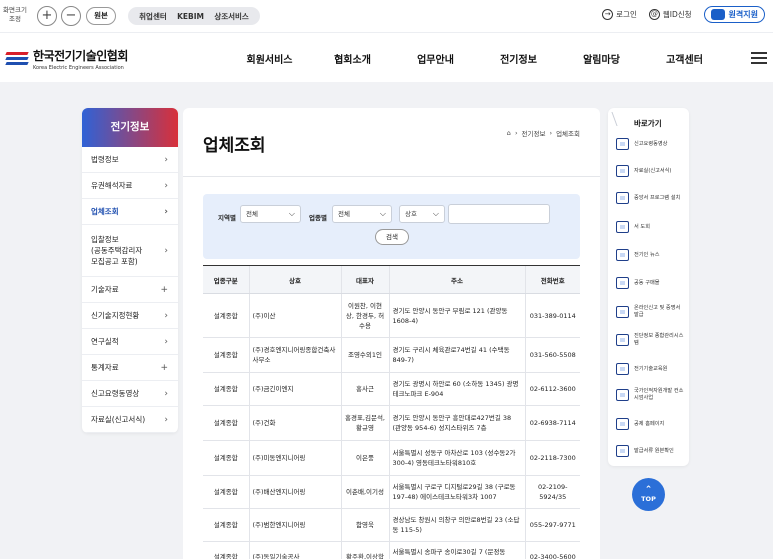 The height and width of the screenshot is (559, 773). Describe the element at coordinates (352, 58) in the screenshot. I see `nav-about: 협회소개` at that location.